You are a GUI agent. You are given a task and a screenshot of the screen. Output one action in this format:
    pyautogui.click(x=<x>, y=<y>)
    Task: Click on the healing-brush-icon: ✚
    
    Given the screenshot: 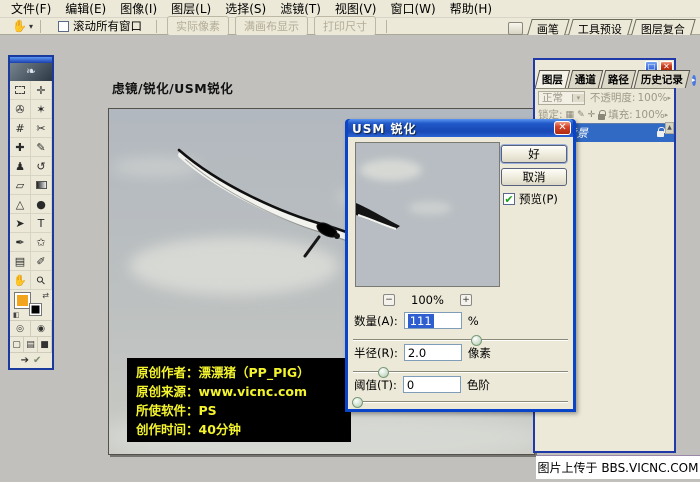 What is the action you would take?
    pyautogui.click(x=20, y=147)
    